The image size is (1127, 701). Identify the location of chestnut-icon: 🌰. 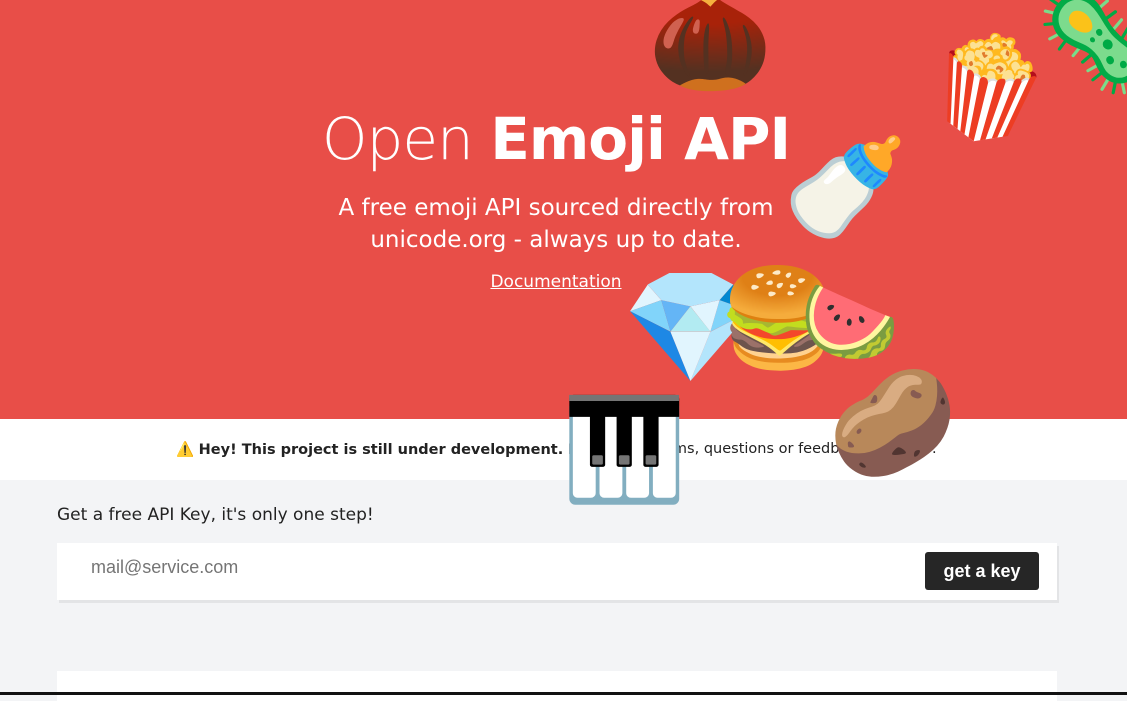
(710, 49).